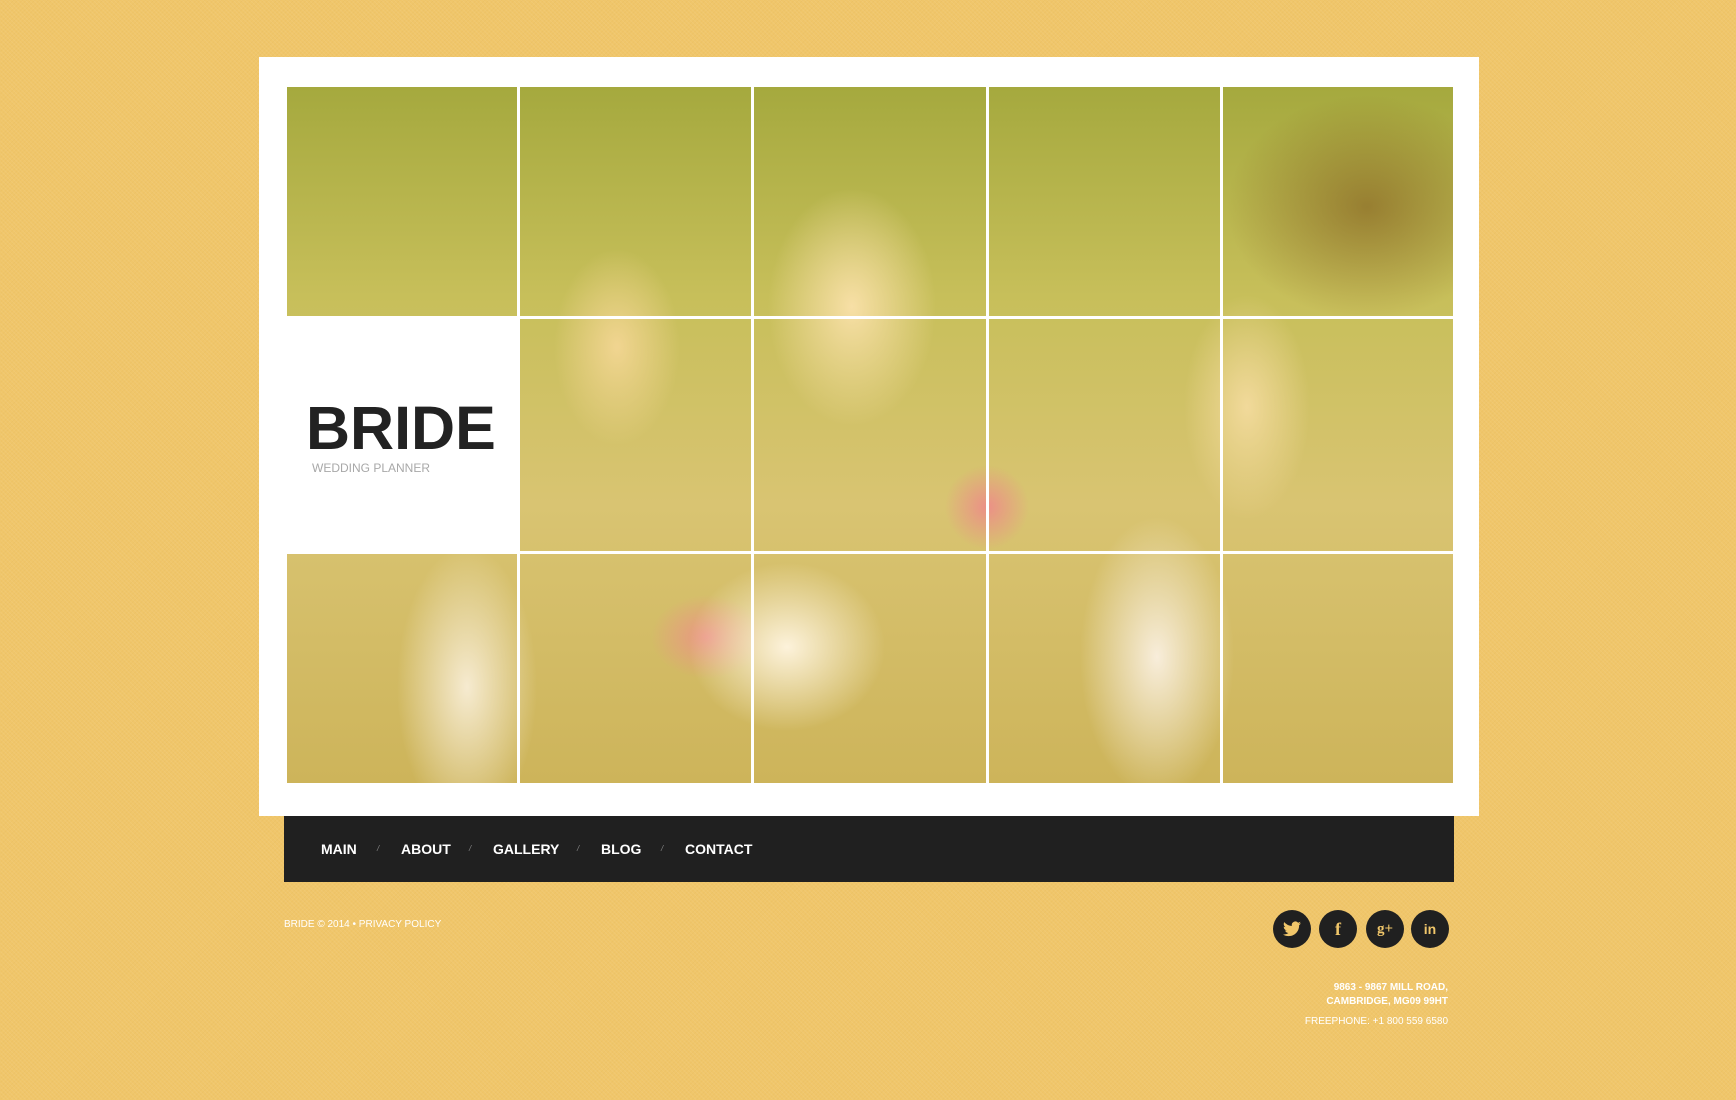 The image size is (1736, 1100). I want to click on phone-number: FREEPHONE: +1 800 559 6580, so click(1376, 1021).